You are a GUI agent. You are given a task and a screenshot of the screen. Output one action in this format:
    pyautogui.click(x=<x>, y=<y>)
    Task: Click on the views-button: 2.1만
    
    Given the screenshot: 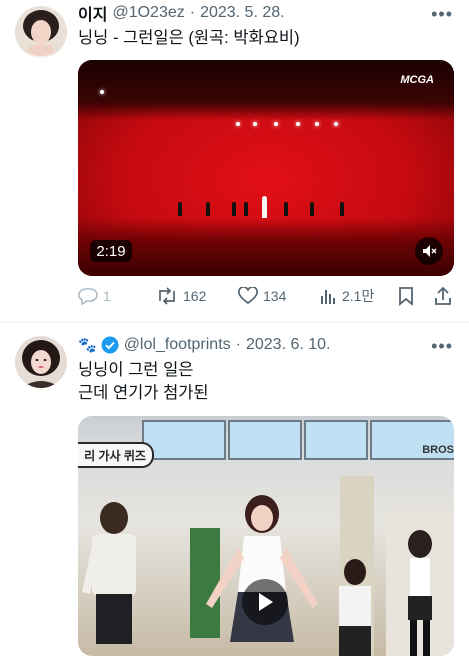 What is the action you would take?
    pyautogui.click(x=346, y=296)
    